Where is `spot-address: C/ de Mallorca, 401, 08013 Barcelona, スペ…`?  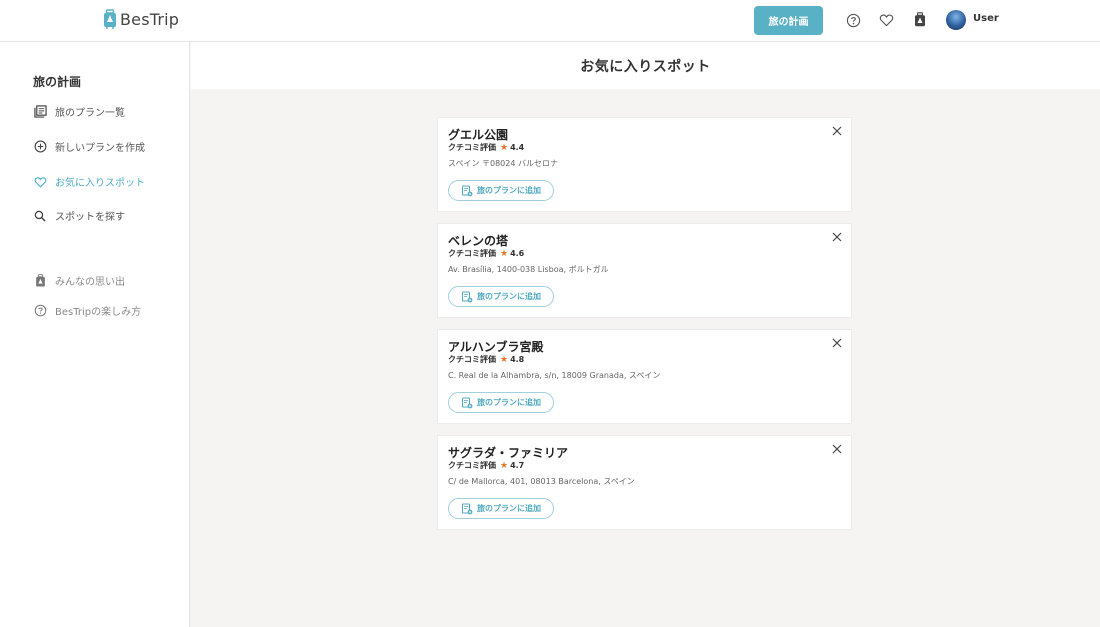
spot-address: C/ de Mallorca, 401, 08013 Barcelona, スペ… is located at coordinates (541, 481).